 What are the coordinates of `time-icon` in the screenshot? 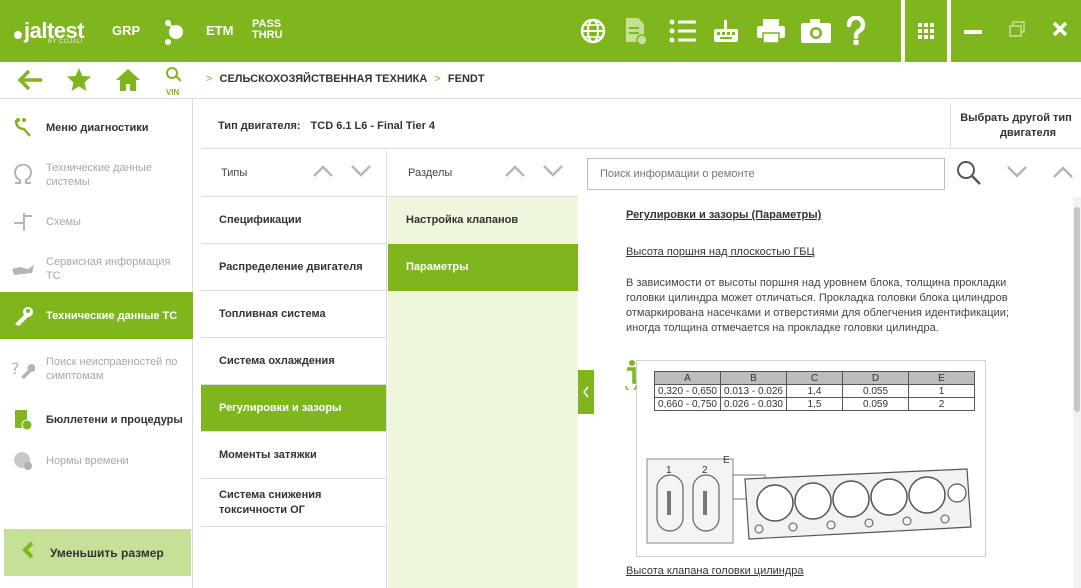 It's located at (23, 461).